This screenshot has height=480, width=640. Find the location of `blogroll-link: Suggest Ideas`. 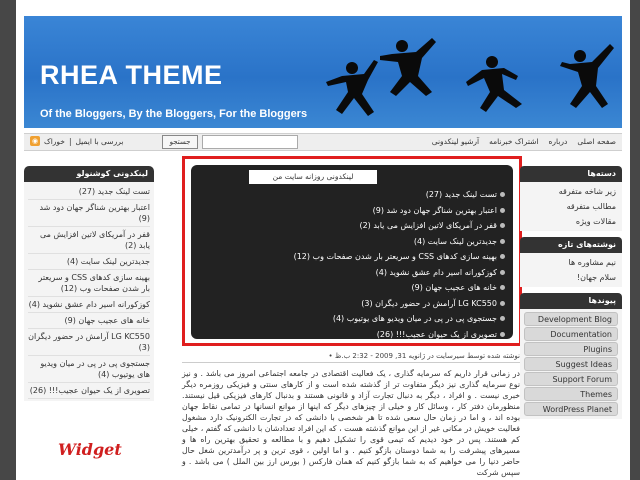

blogroll-link: Suggest Ideas is located at coordinates (571, 364).